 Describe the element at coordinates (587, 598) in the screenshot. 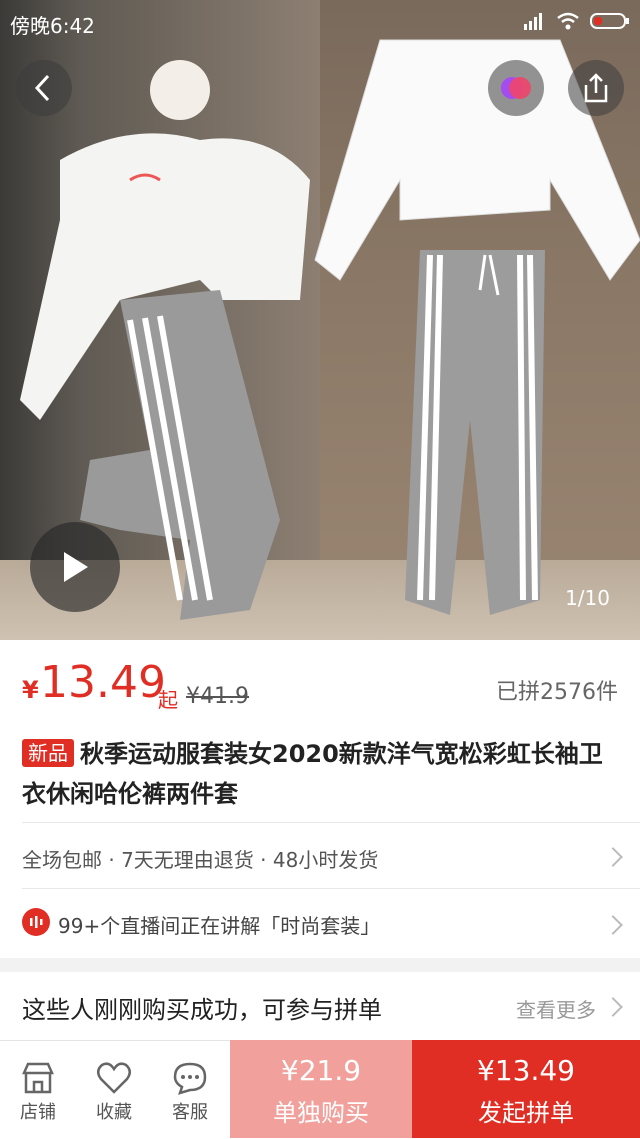

I see `image-pager: 1/10` at that location.